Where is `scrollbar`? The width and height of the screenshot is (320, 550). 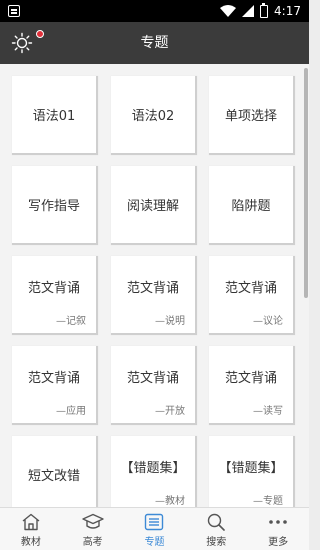
scrollbar is located at coordinates (306, 183).